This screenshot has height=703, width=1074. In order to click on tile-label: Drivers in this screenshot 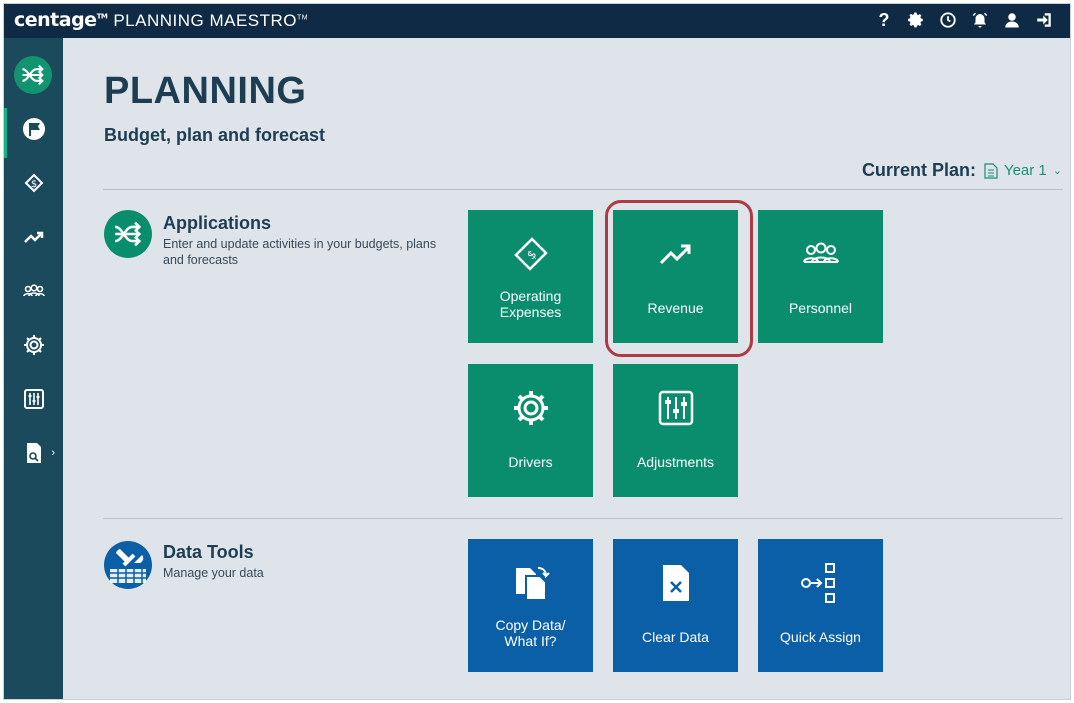, I will do `click(530, 462)`.